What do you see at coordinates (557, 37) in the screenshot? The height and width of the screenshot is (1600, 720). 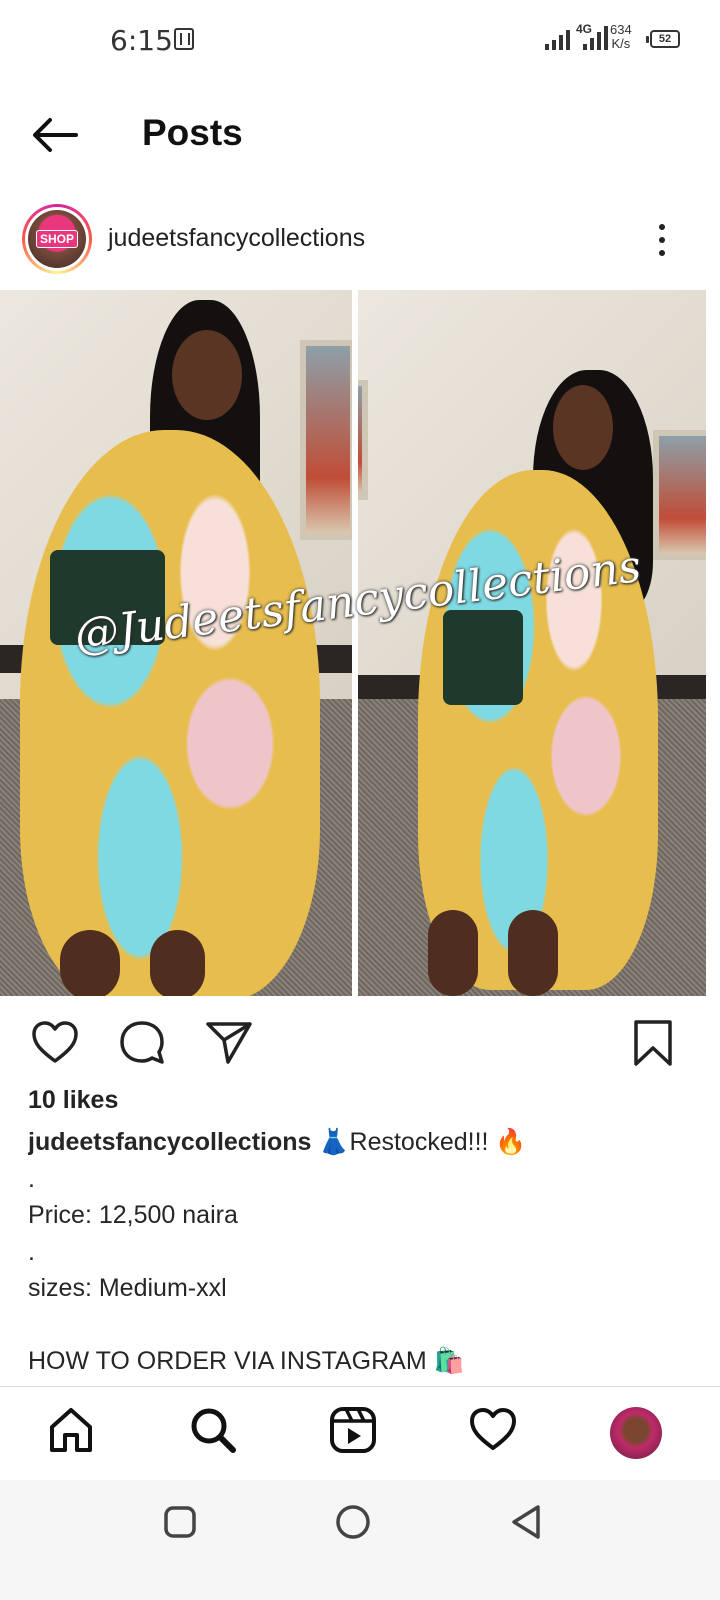 I see `signal-strength-icon` at bounding box center [557, 37].